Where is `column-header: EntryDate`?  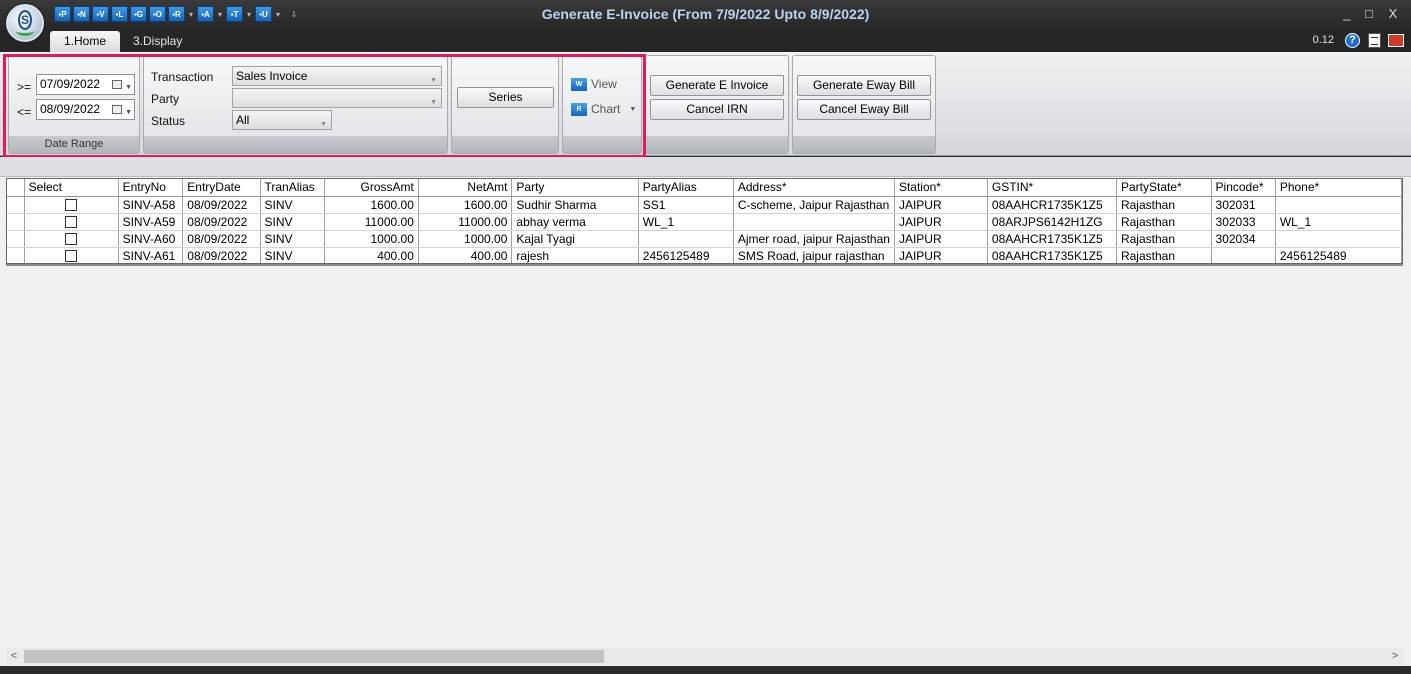 column-header: EntryDate is located at coordinates (221, 188).